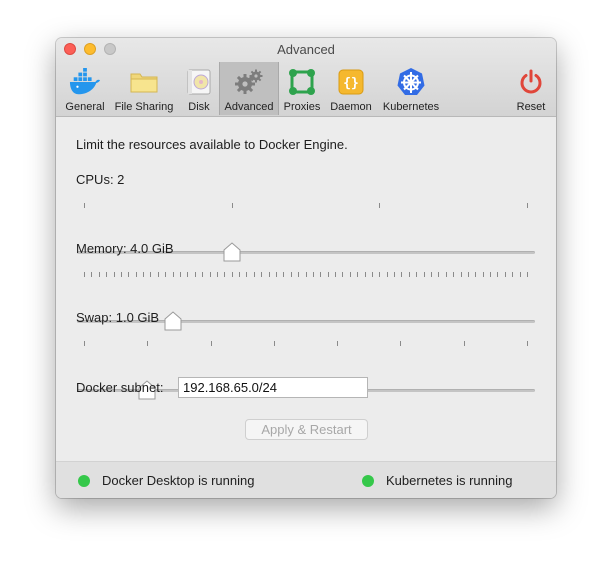 Image resolution: width=612 pixels, height=573 pixels. I want to click on folder-icon, so click(144, 82).